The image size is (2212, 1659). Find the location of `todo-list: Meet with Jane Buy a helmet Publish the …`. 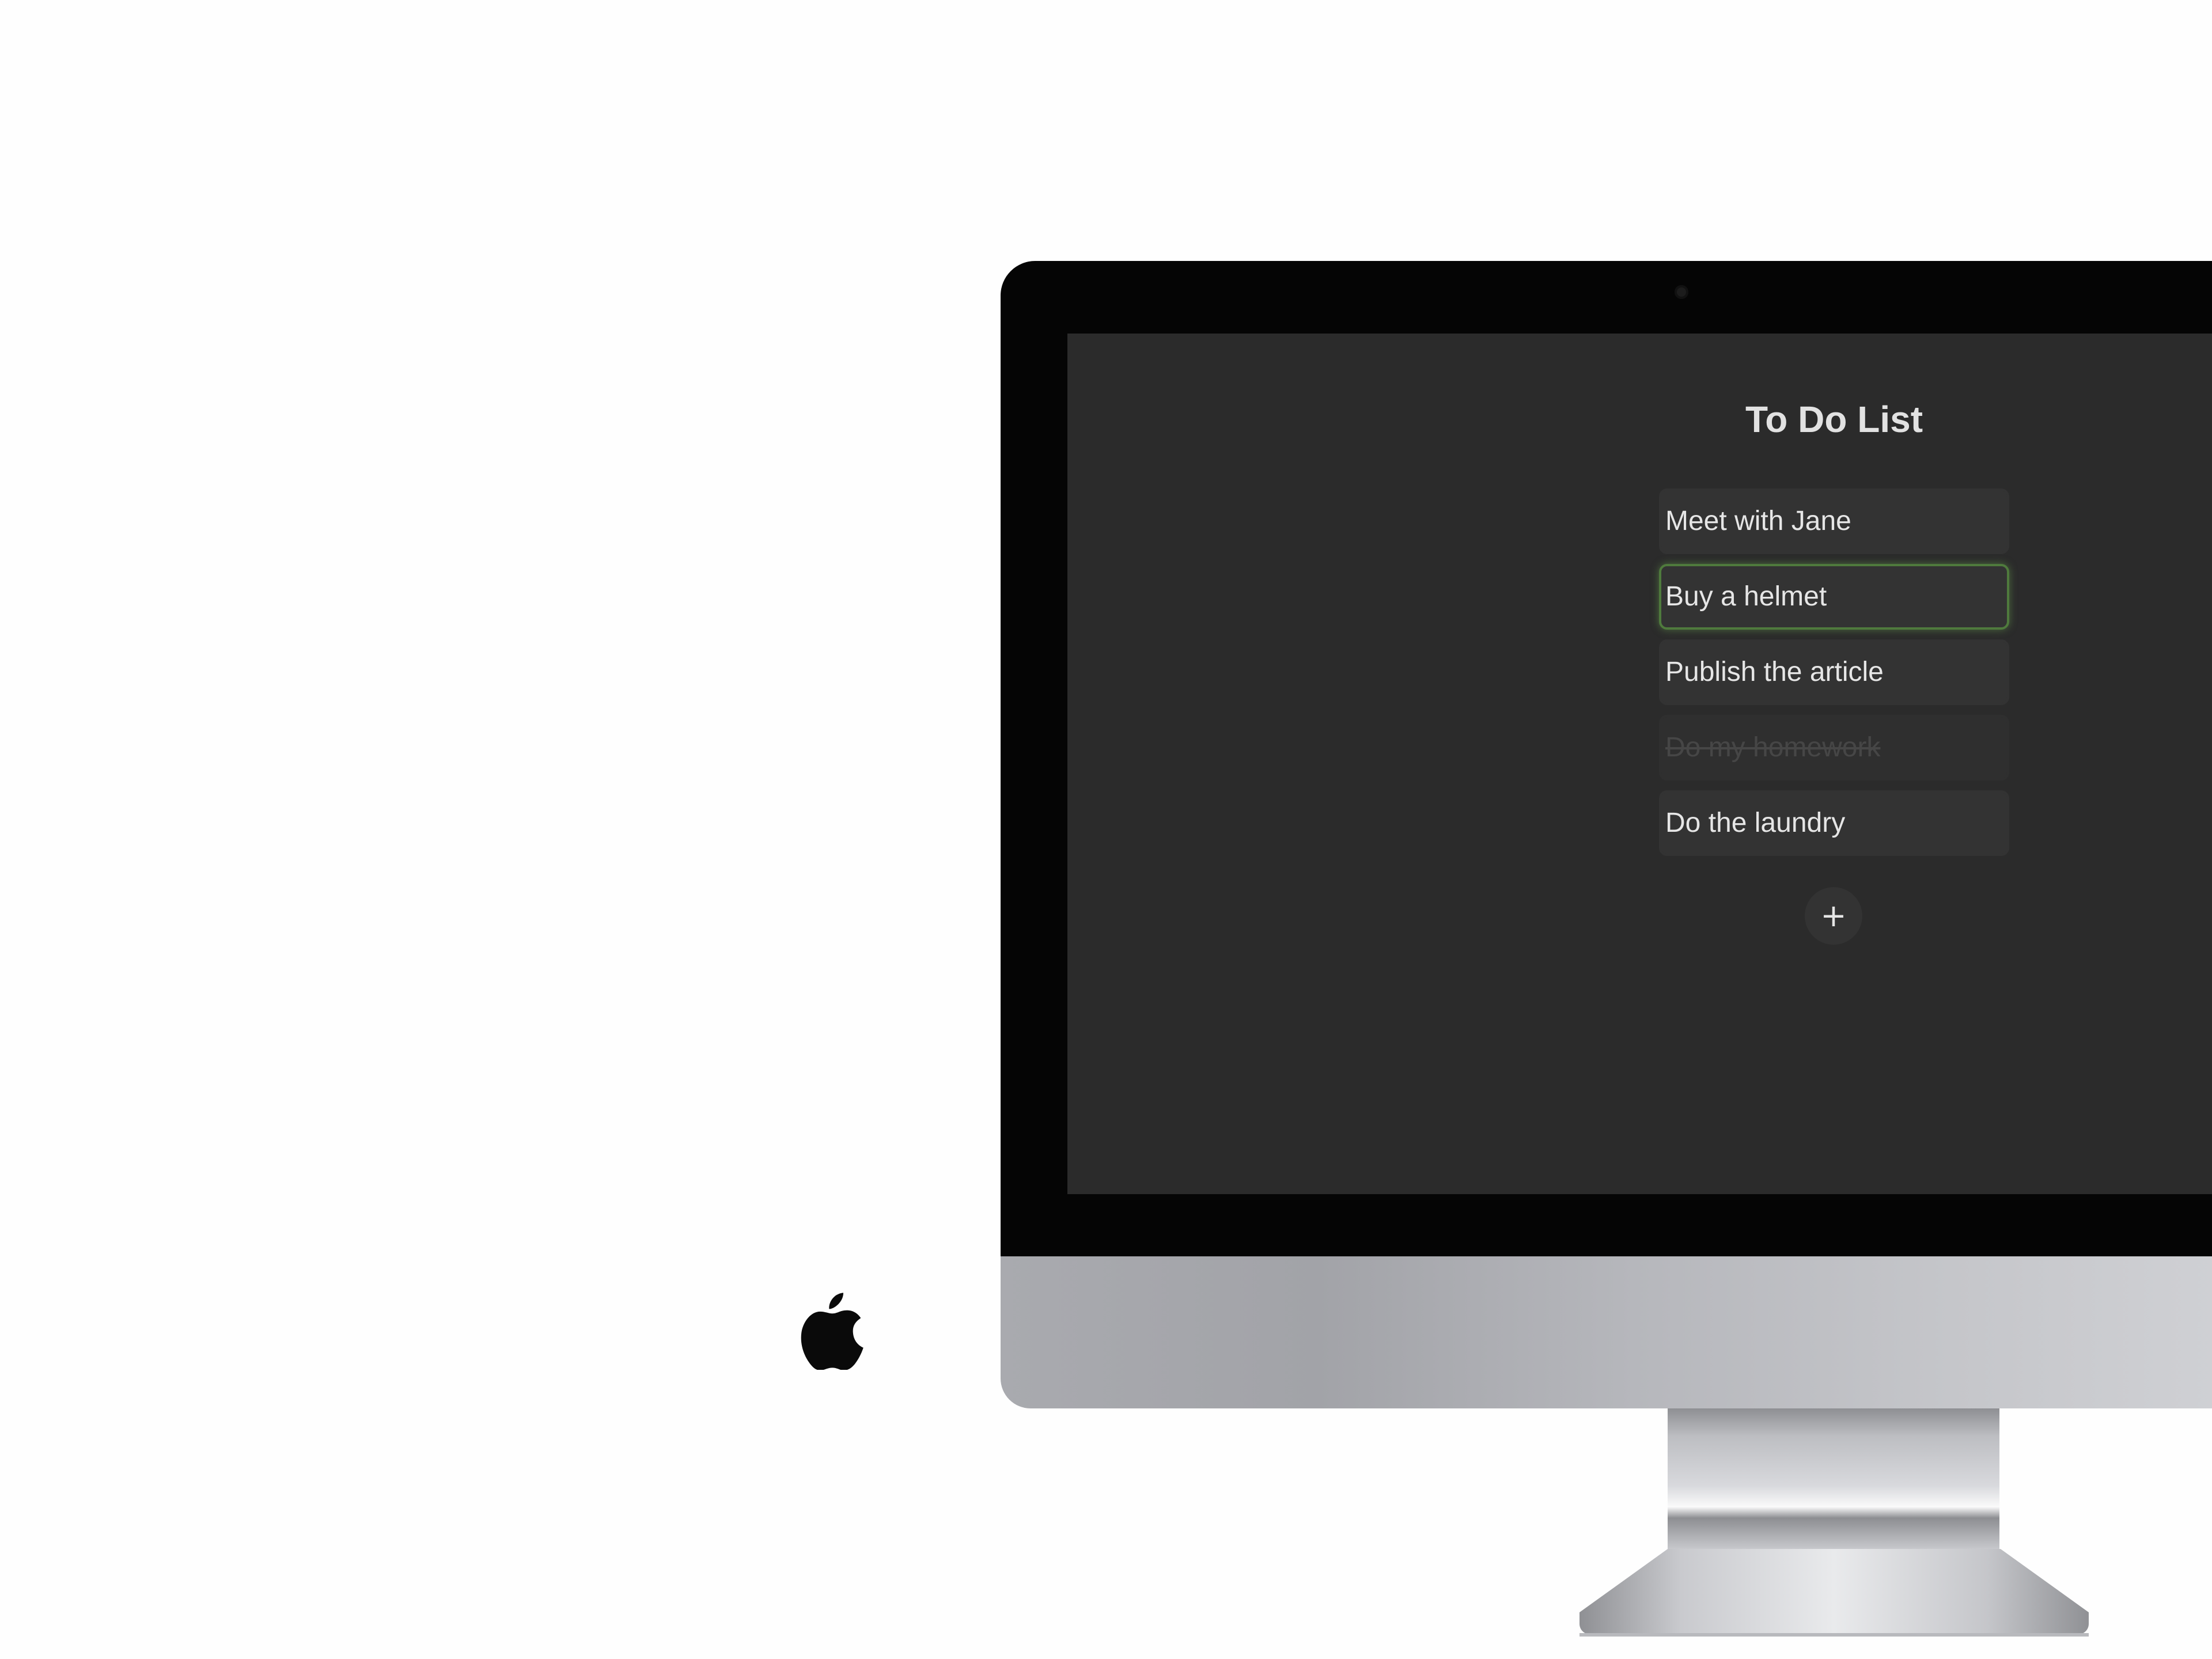

todo-list: Meet with Jane Buy a helmet Publish the … is located at coordinates (1834, 677).